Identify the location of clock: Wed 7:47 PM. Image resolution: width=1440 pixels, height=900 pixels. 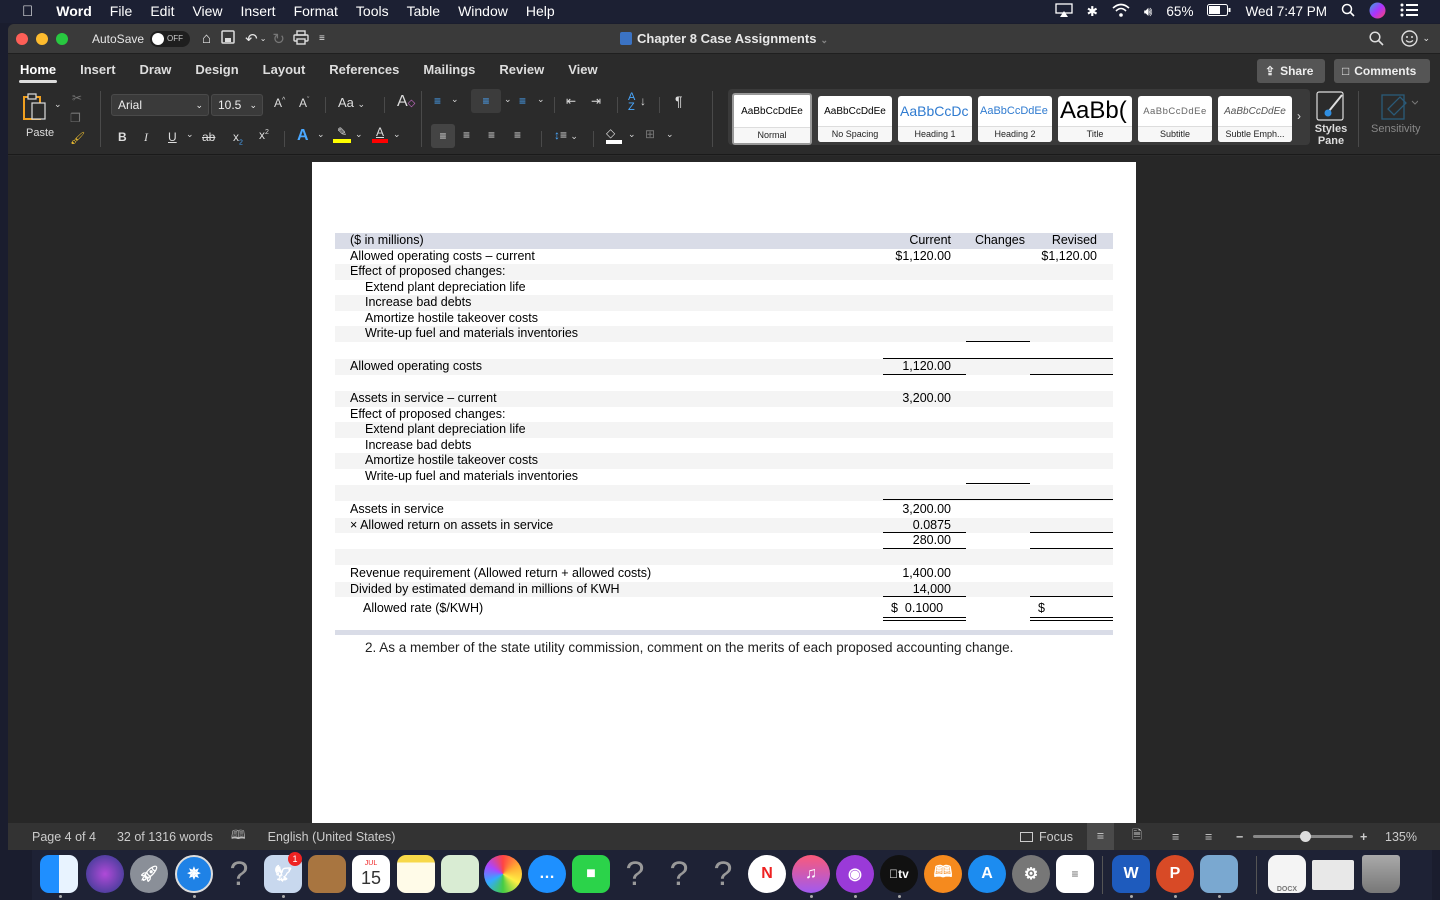
(1286, 11).